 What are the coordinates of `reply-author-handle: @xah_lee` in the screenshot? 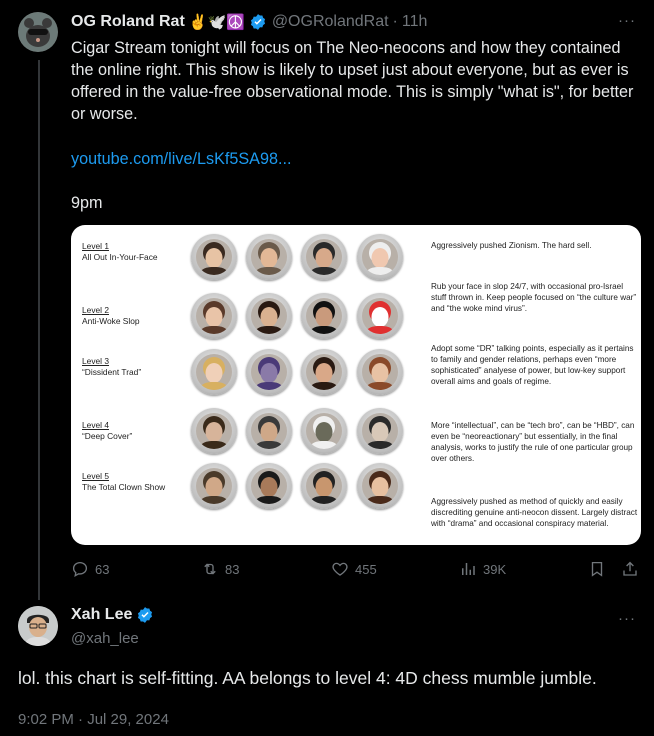 It's located at (105, 638).